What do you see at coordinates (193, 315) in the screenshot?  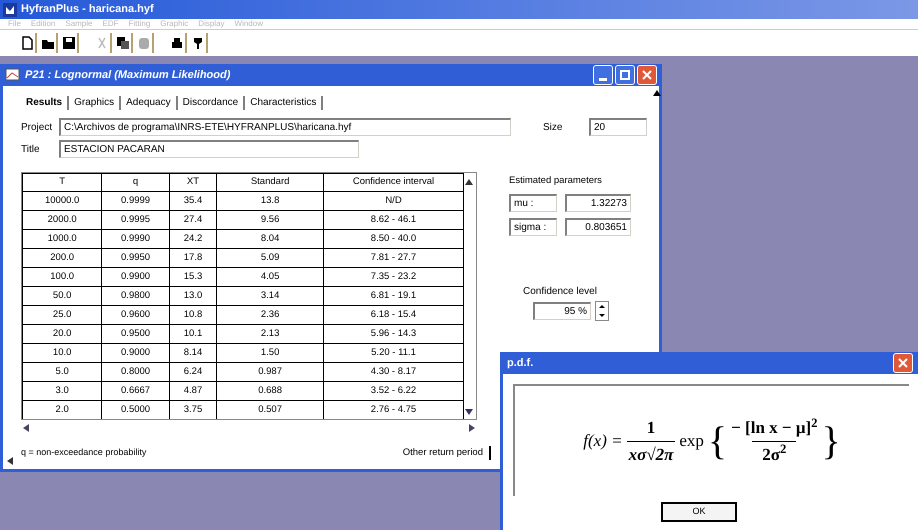 I see `table-cell: 10.8` at bounding box center [193, 315].